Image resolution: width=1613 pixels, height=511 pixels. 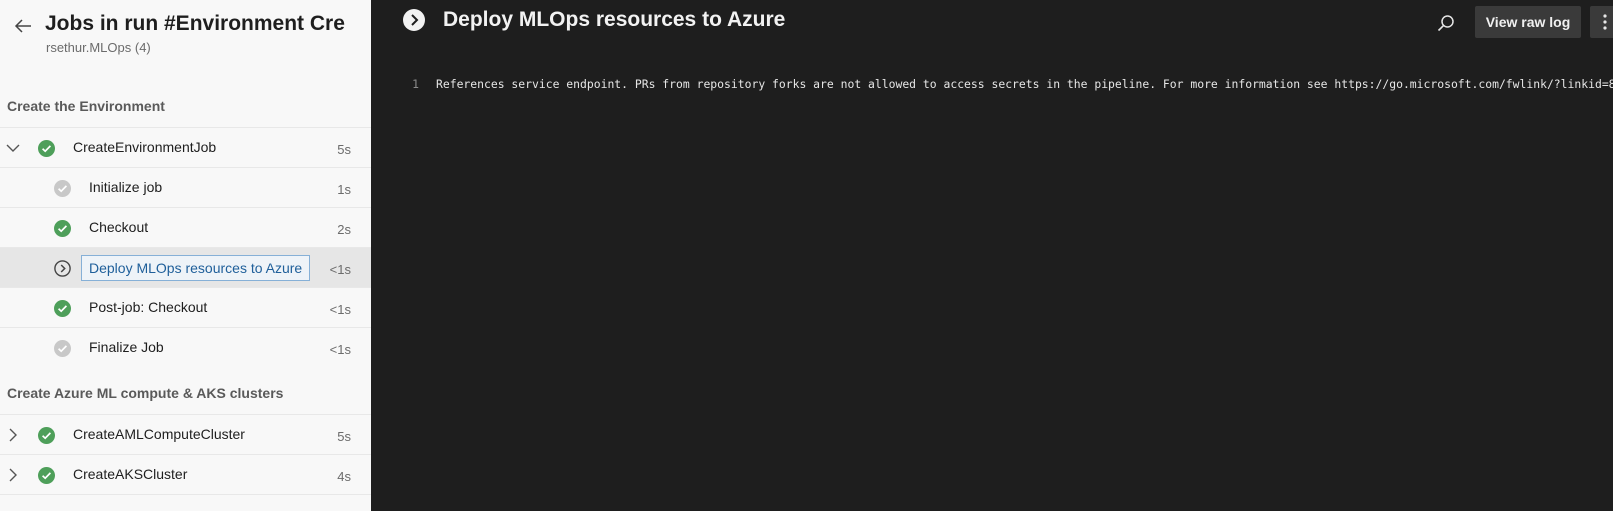 What do you see at coordinates (98, 47) in the screenshot?
I see `run-subtitle: rsethur.MLOps (4)` at bounding box center [98, 47].